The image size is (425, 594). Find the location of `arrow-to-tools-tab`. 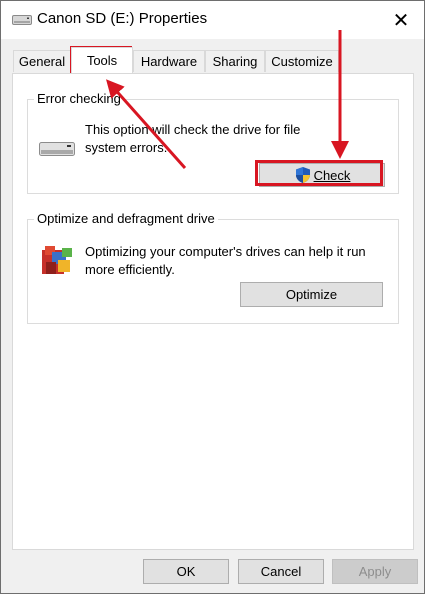

arrow-to-tools-tab is located at coordinates (146, 124).